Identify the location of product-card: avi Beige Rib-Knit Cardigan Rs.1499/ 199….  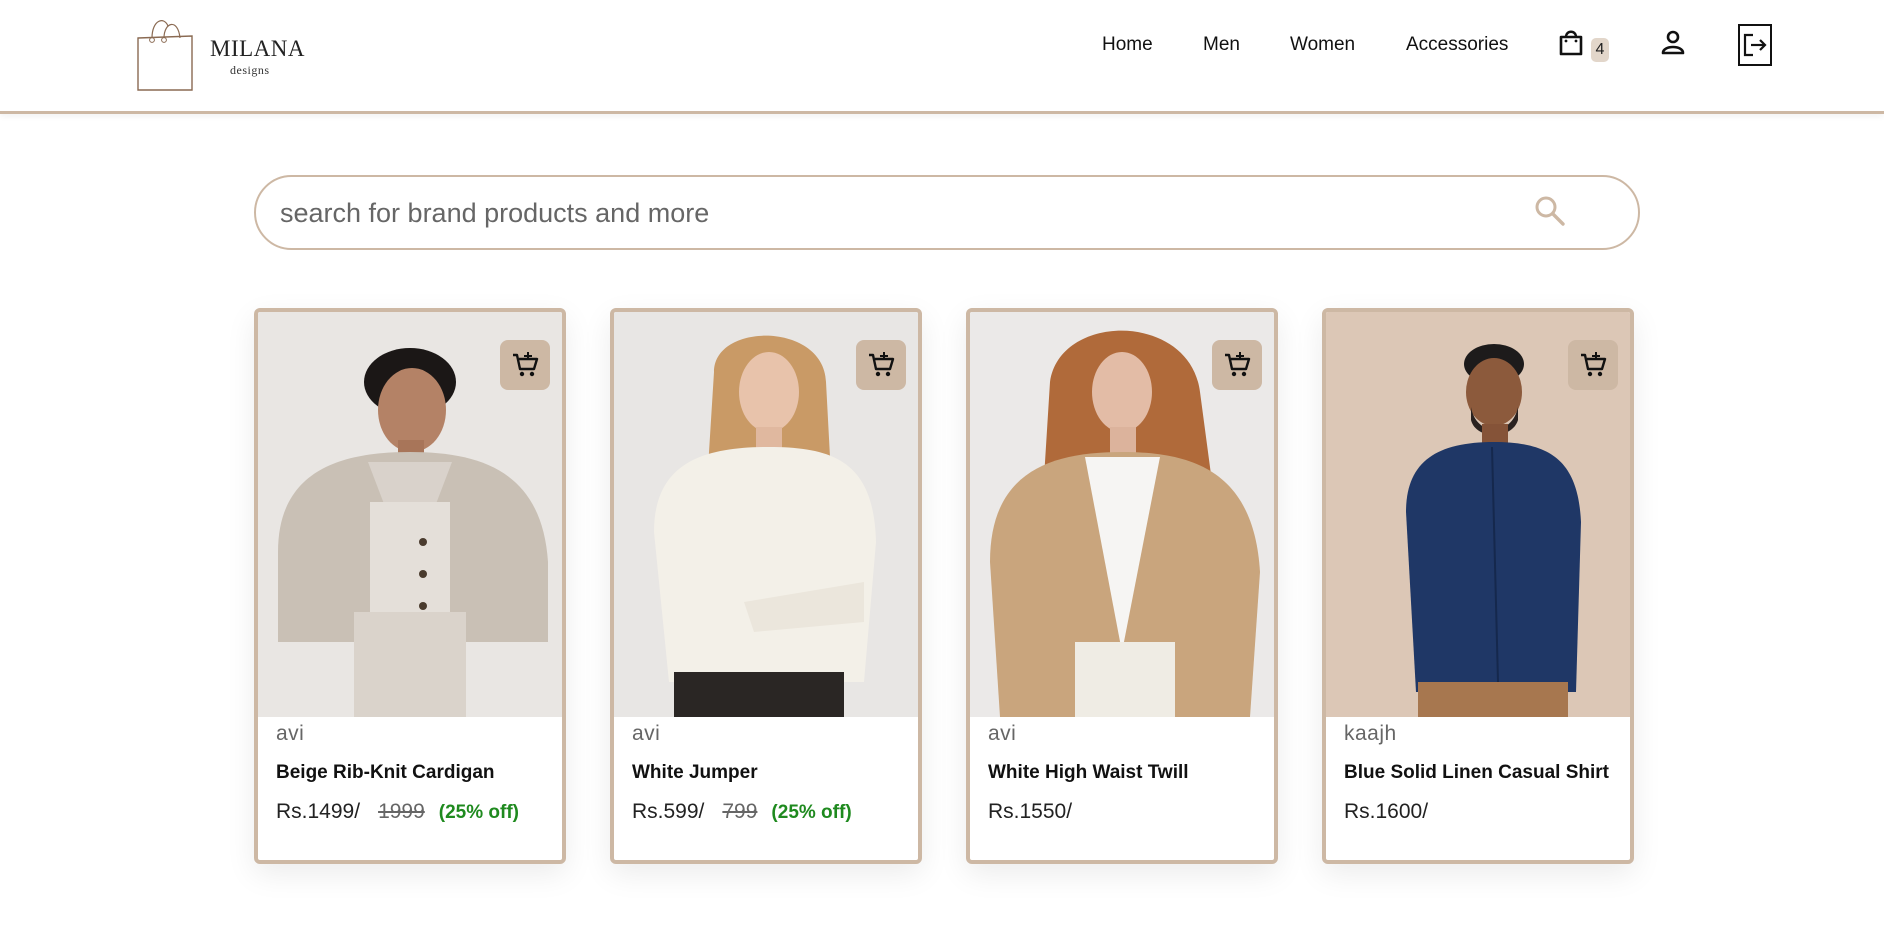
(410, 586).